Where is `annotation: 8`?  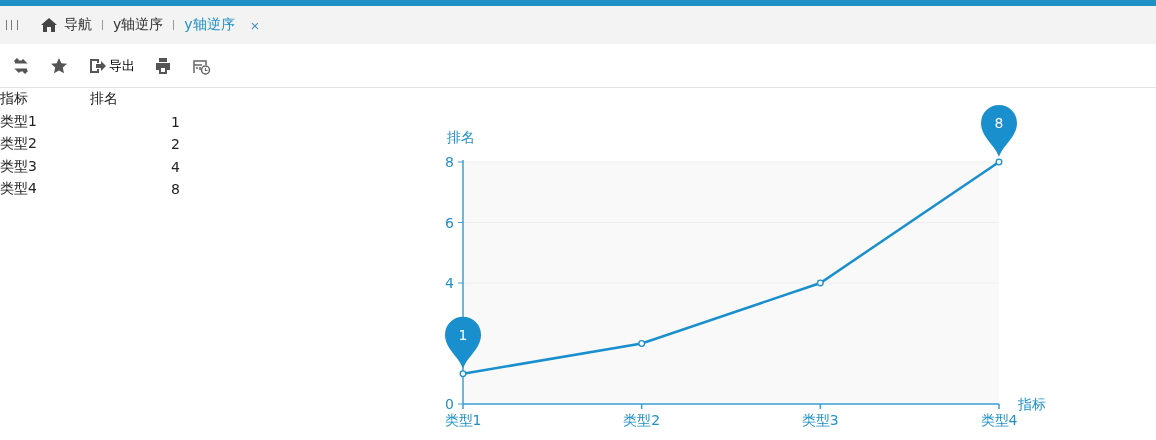 annotation: 8 is located at coordinates (999, 123).